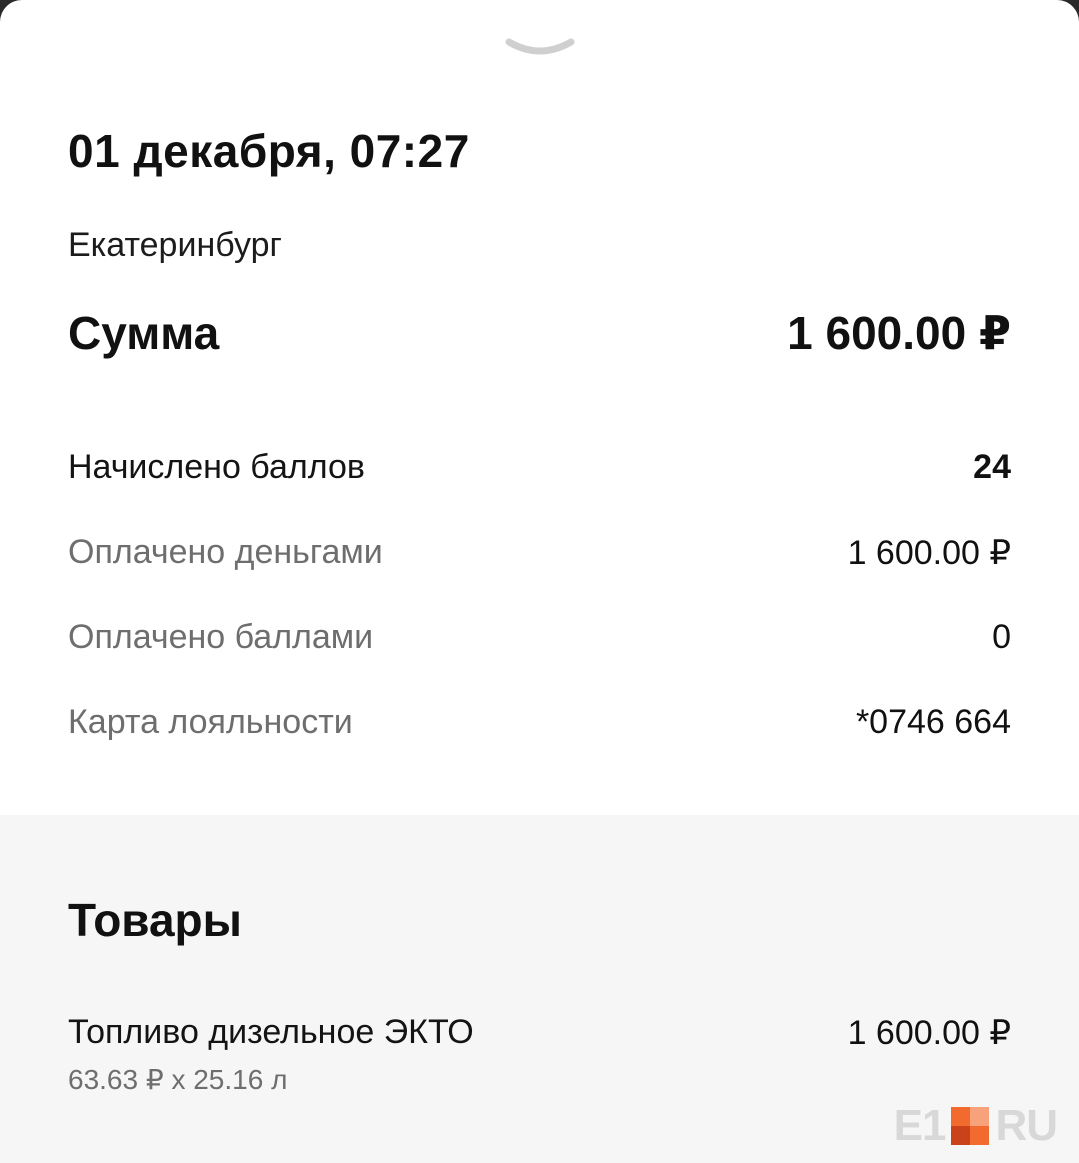 Image resolution: width=1079 pixels, height=1163 pixels. What do you see at coordinates (920, 1125) in the screenshot?
I see `watermark-left-text: E1` at bounding box center [920, 1125].